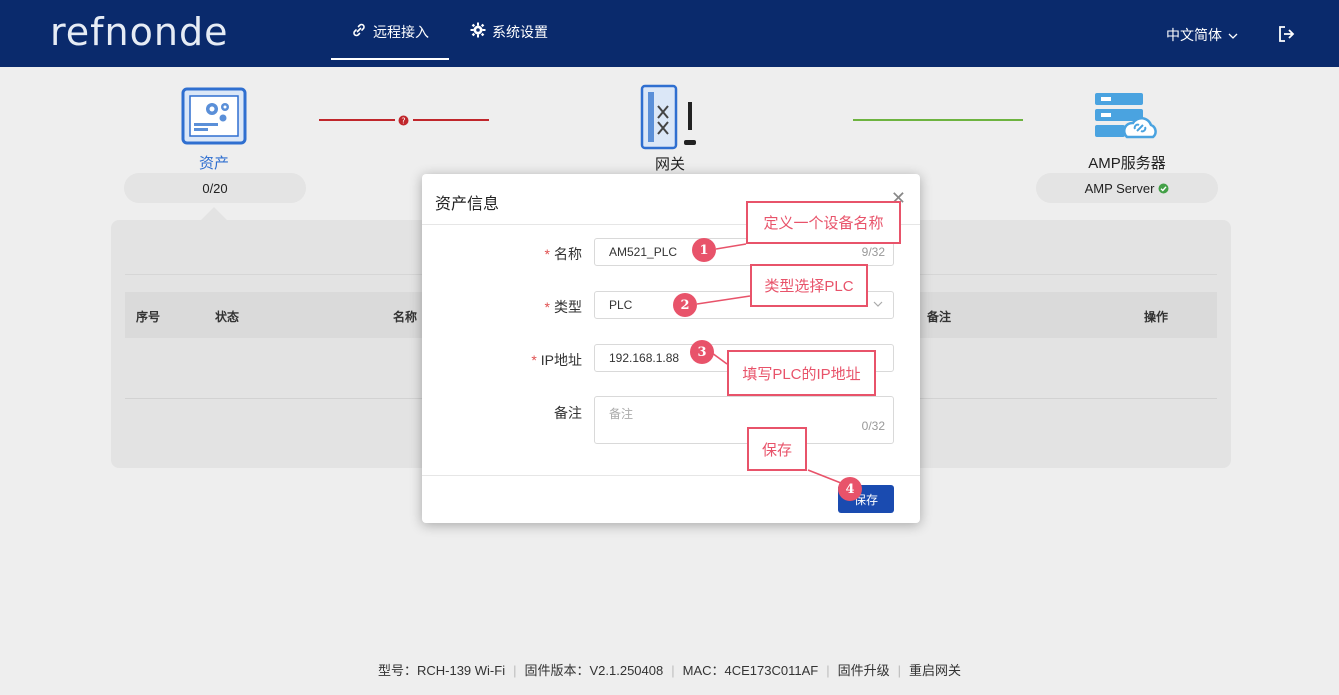 The height and width of the screenshot is (695, 1339). I want to click on remark-char-count: 0/32, so click(873, 426).